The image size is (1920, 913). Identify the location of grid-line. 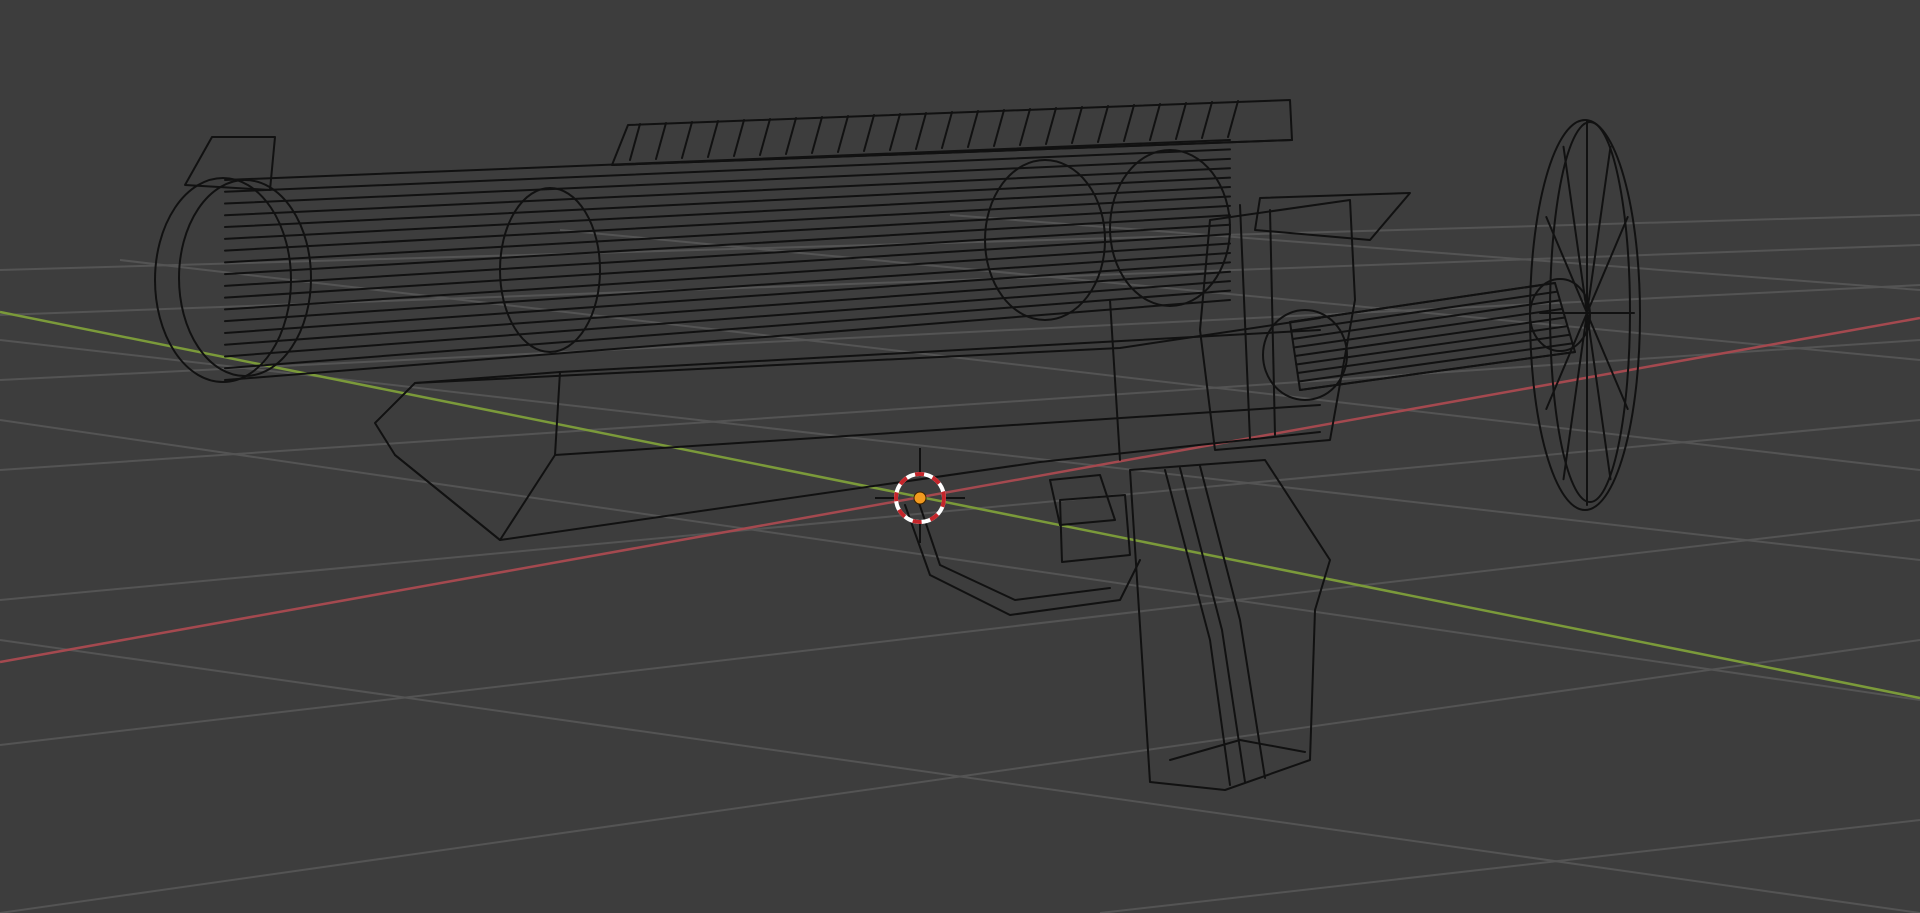
(1509, 866).